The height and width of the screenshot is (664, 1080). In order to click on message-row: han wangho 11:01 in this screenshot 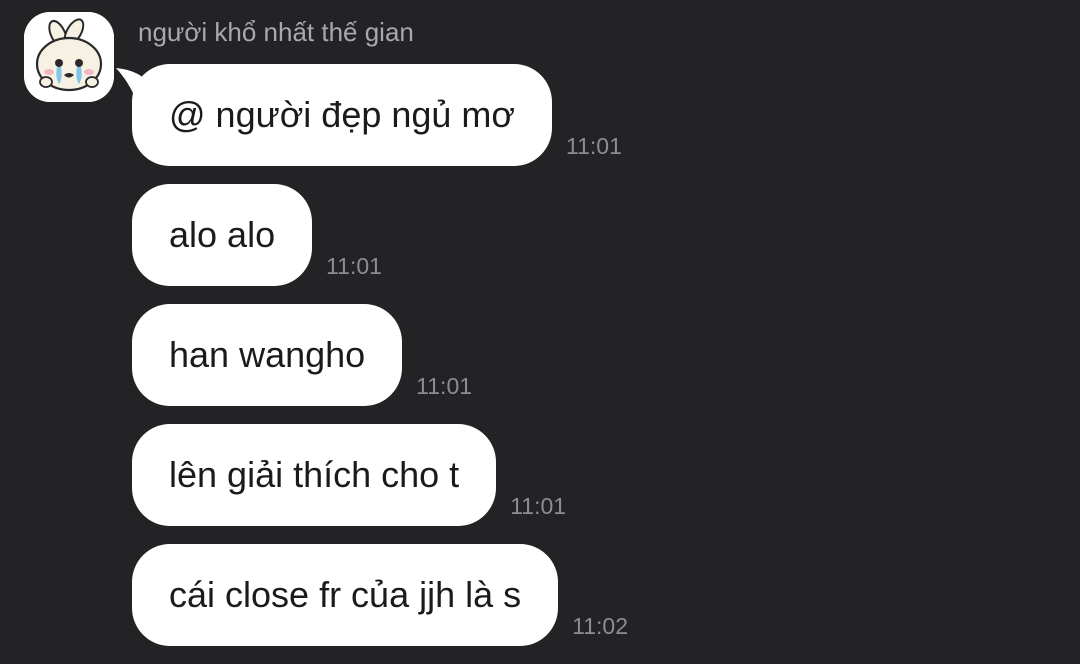, I will do `click(302, 355)`.